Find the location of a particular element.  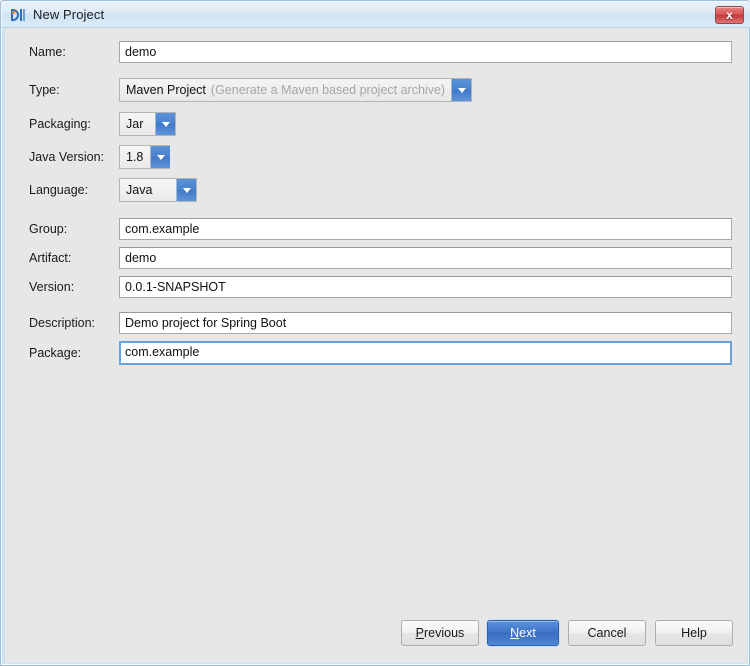

field-row-version: Version: 0.0.1-SNAPSHOT is located at coordinates (376, 287).